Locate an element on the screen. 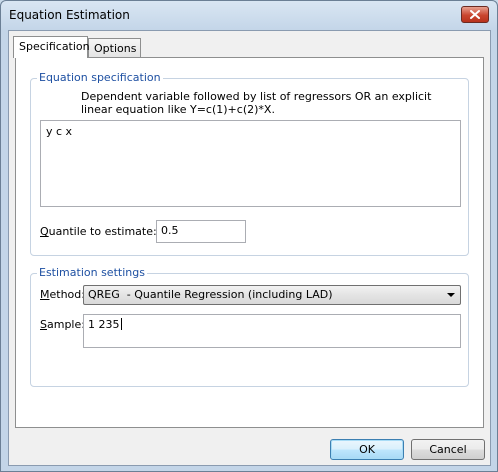  quantile-input: 0.5 is located at coordinates (201, 231).